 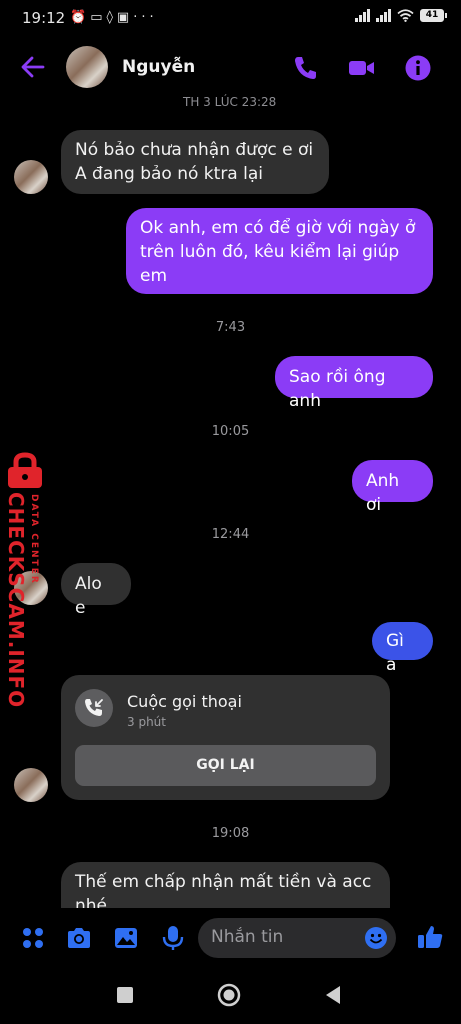 I want to click on watermark-brand: CHECKSCAM.INFO, so click(x=16, y=600).